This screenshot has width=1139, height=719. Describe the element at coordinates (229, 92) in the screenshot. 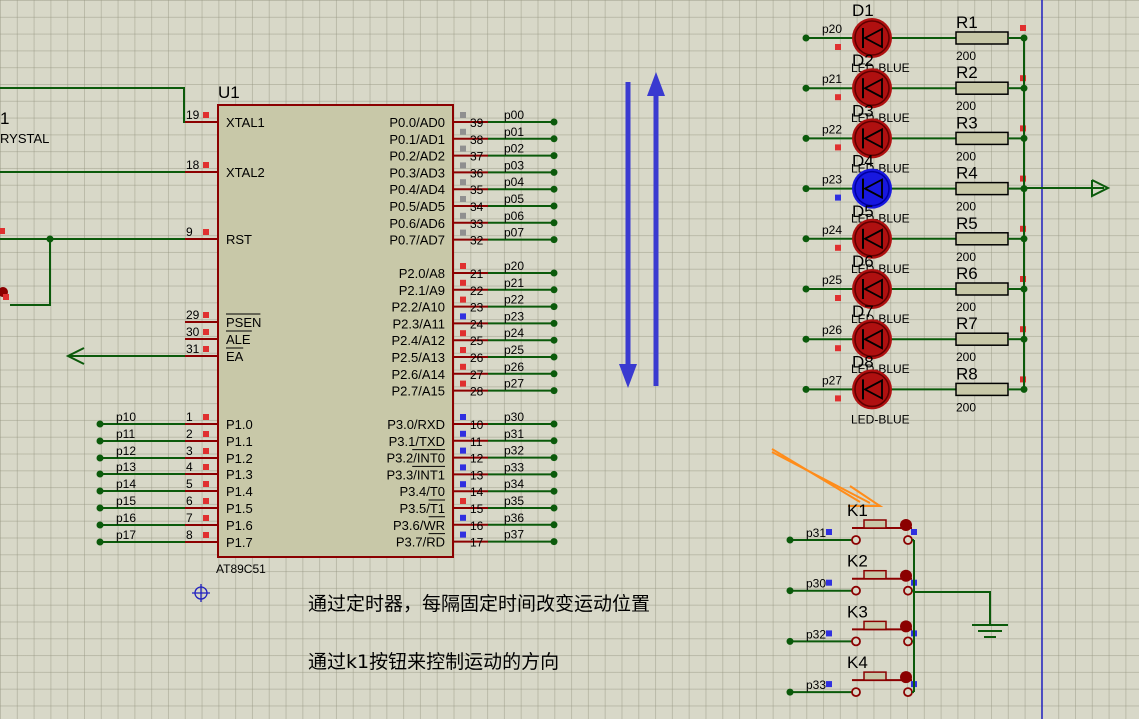

I see `chip-ref: U1` at that location.